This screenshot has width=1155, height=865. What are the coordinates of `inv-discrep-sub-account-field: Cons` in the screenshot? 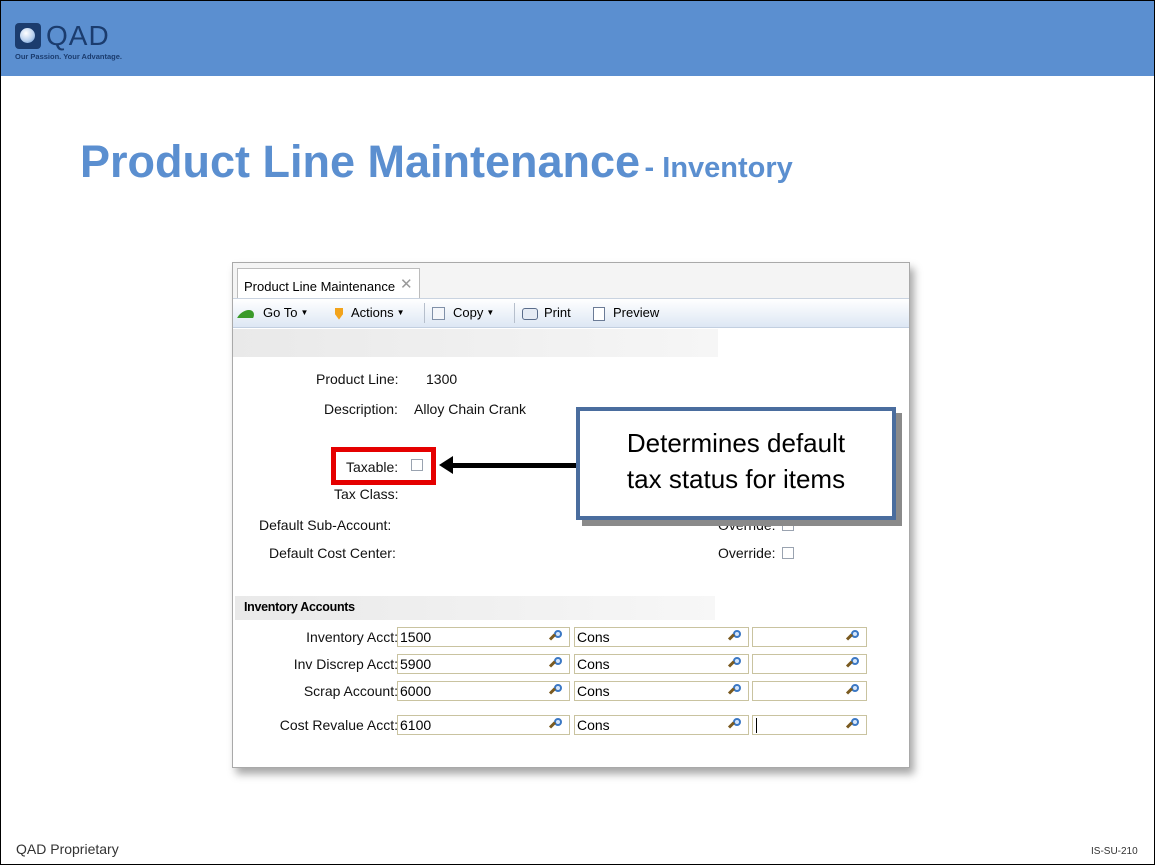 It's located at (661, 664).